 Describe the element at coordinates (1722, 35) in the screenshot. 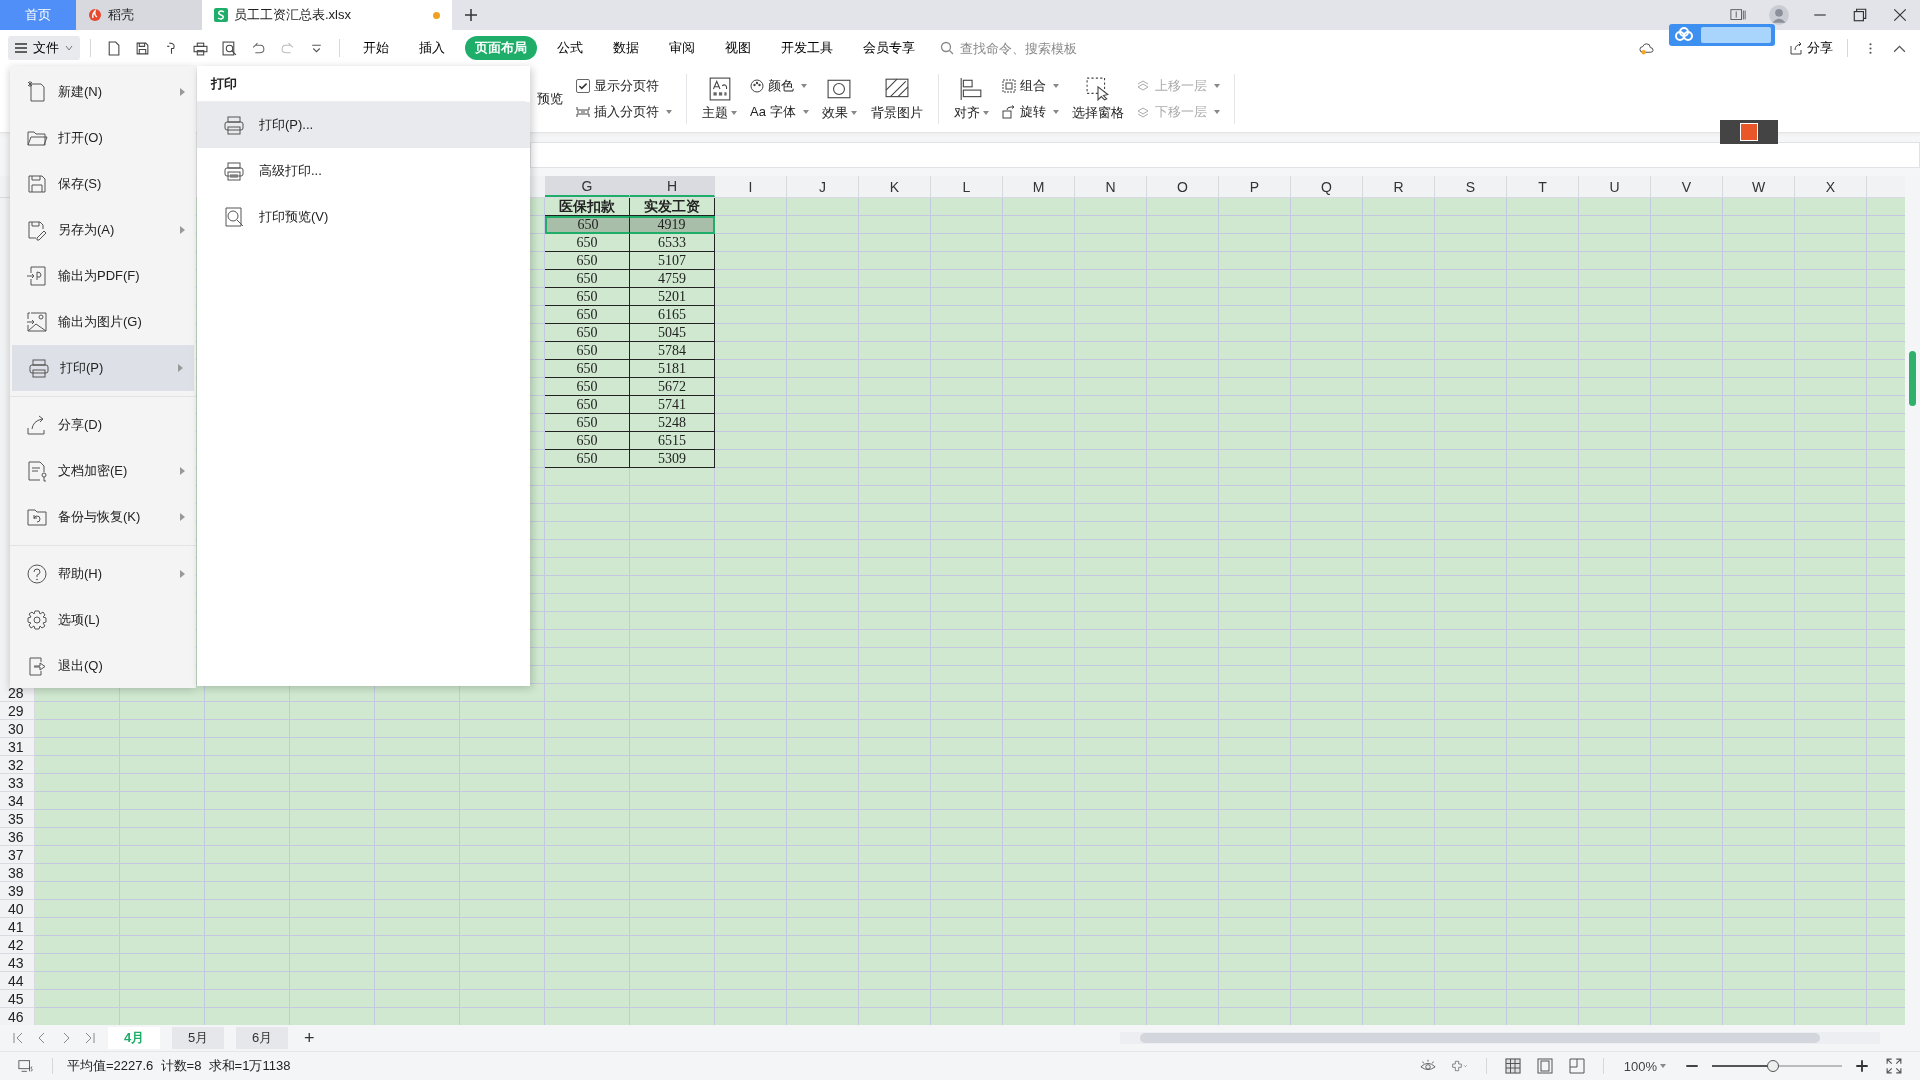

I see `cloud-upload-badge` at that location.